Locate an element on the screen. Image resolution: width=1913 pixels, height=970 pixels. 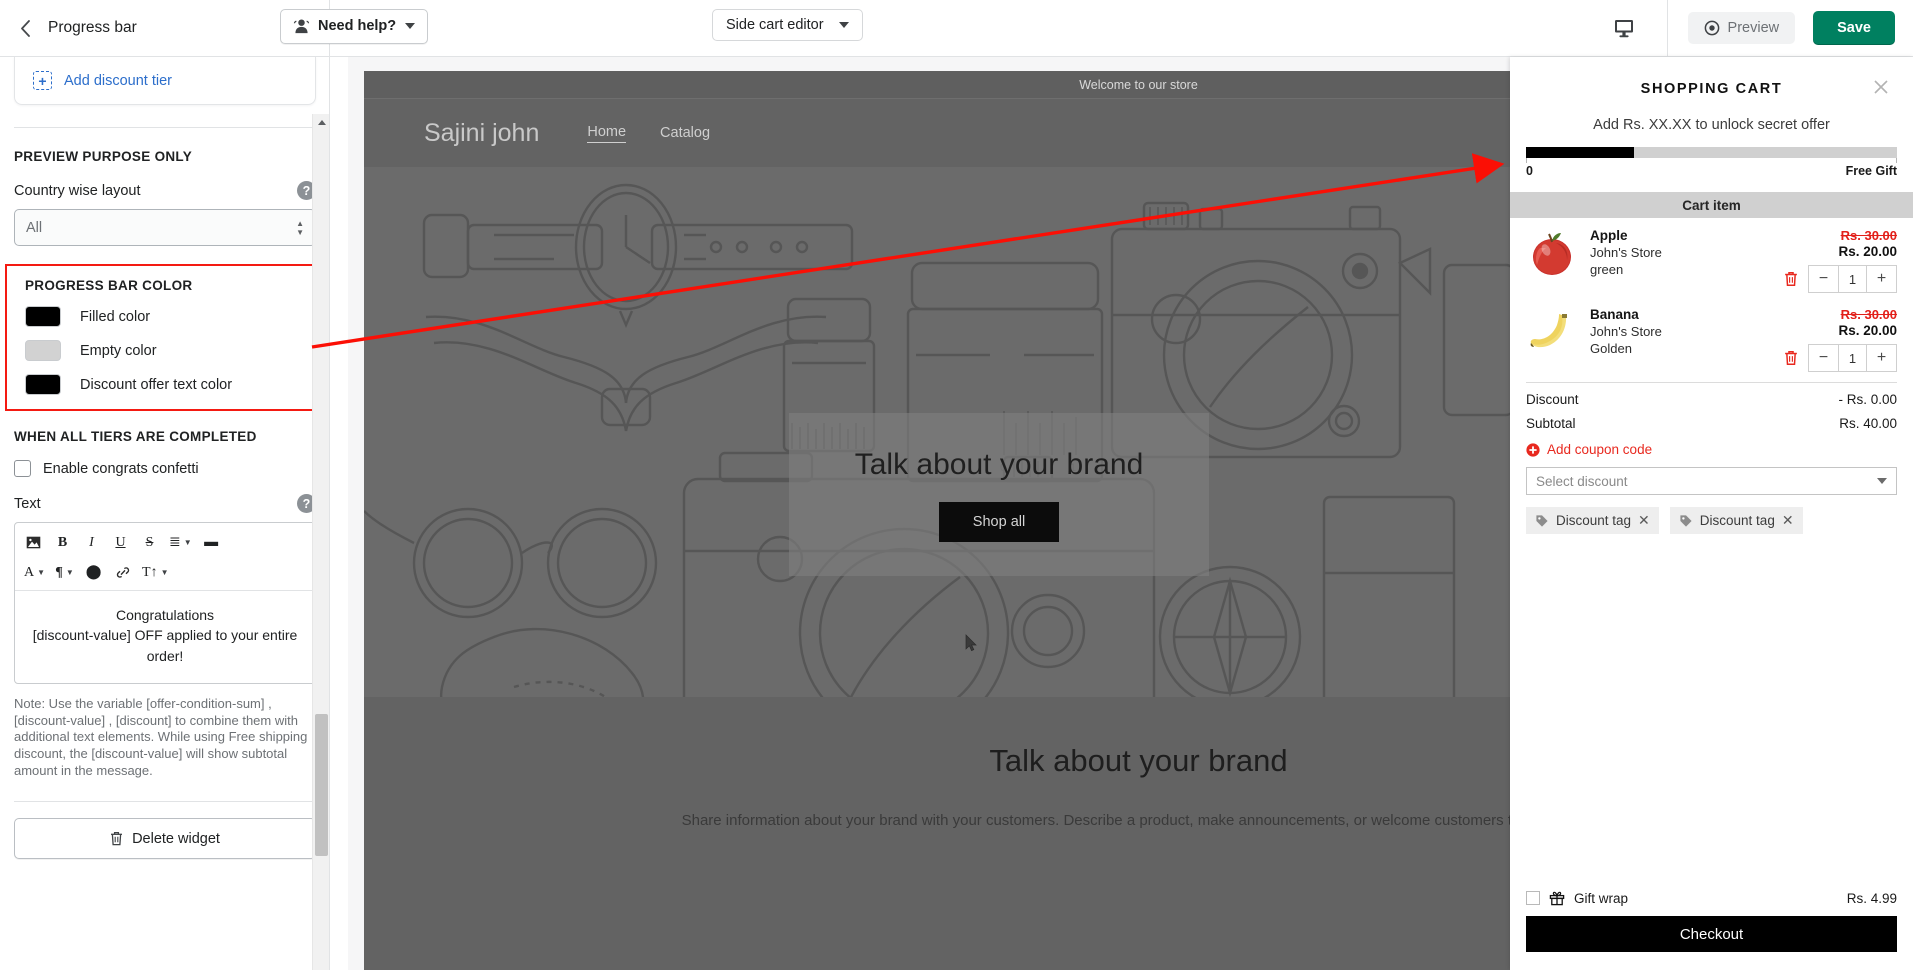
quantity-stepper: − 1 + is located at coordinates (1852, 279).